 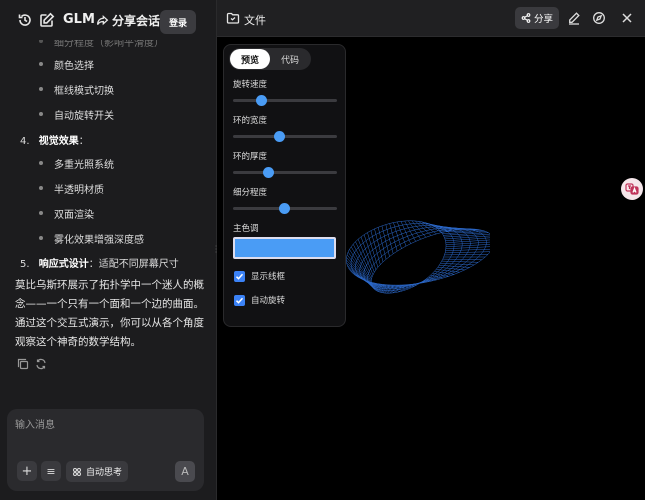 What do you see at coordinates (178, 22) in the screenshot?
I see `login-button: 登录` at bounding box center [178, 22].